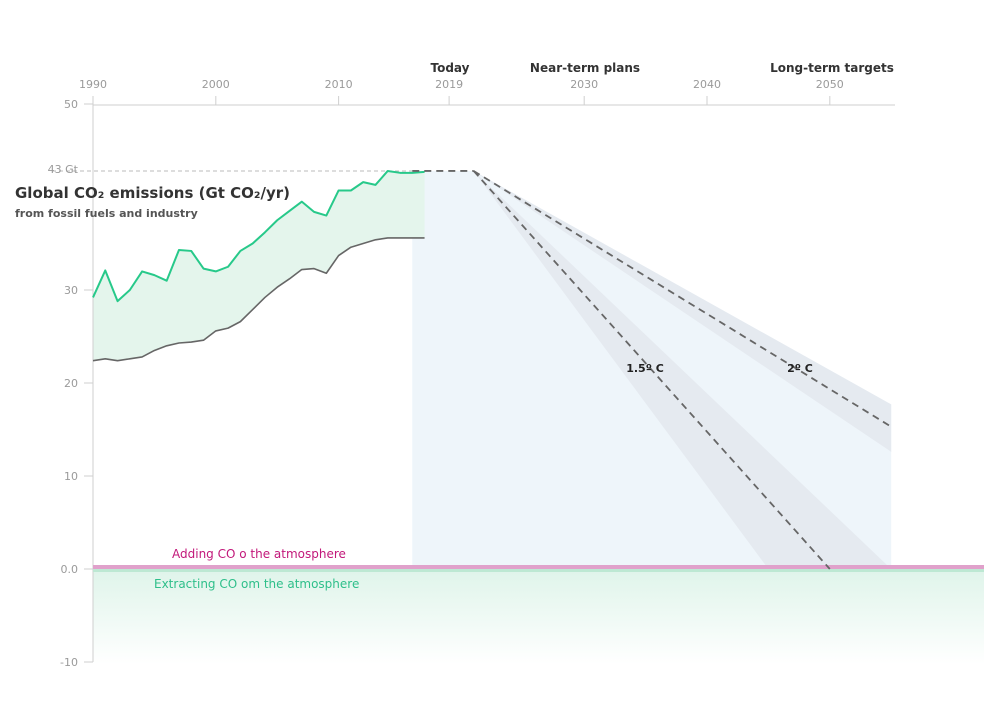 Image resolution: width=1000 pixels, height=714 pixels. Describe the element at coordinates (584, 84) in the screenshot. I see `x-tick-label: 2030` at that location.